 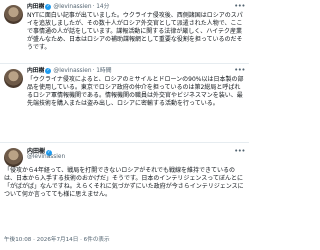 I want to click on post-timestamp: 午後10:08 · 2026年7月14日 · 6件の表示, so click(x=57, y=239).